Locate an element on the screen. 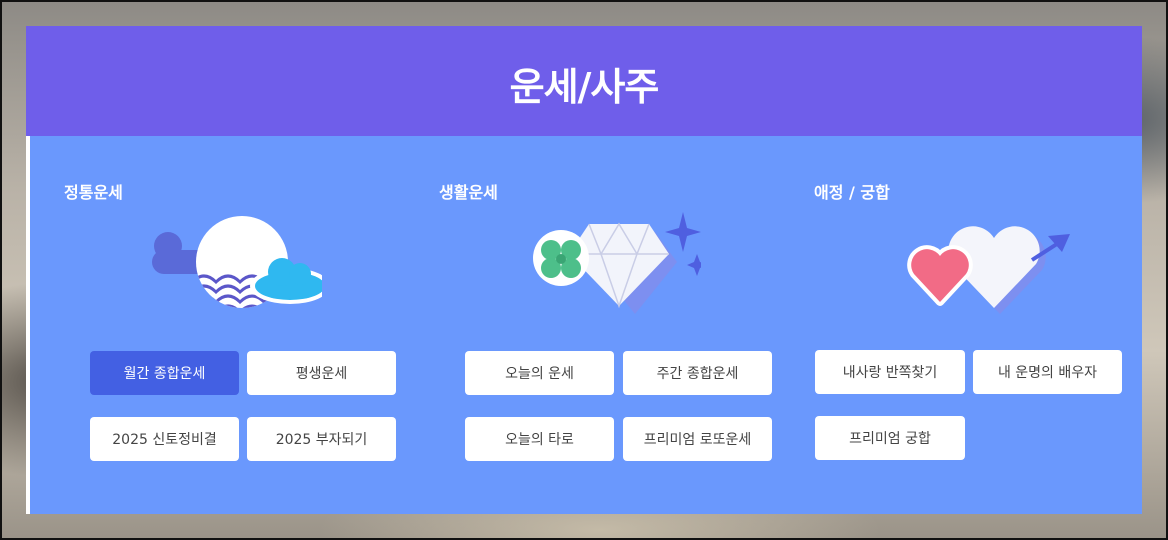 The width and height of the screenshot is (1168, 540). btn-today-tarot: 오늘의 타로 is located at coordinates (539, 439).